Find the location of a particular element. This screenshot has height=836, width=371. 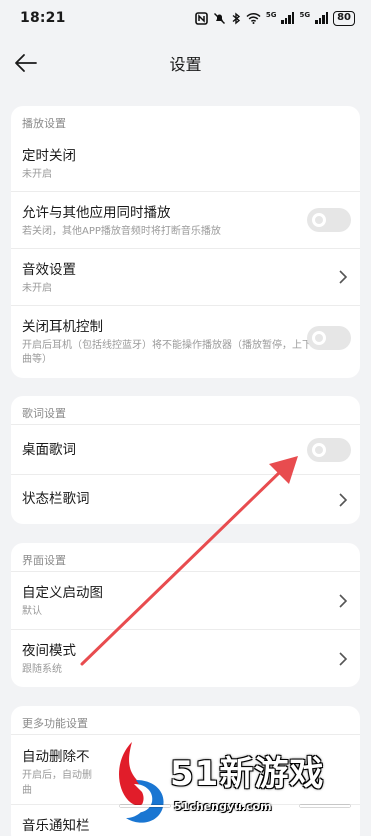

battery-level: 80 is located at coordinates (344, 17).